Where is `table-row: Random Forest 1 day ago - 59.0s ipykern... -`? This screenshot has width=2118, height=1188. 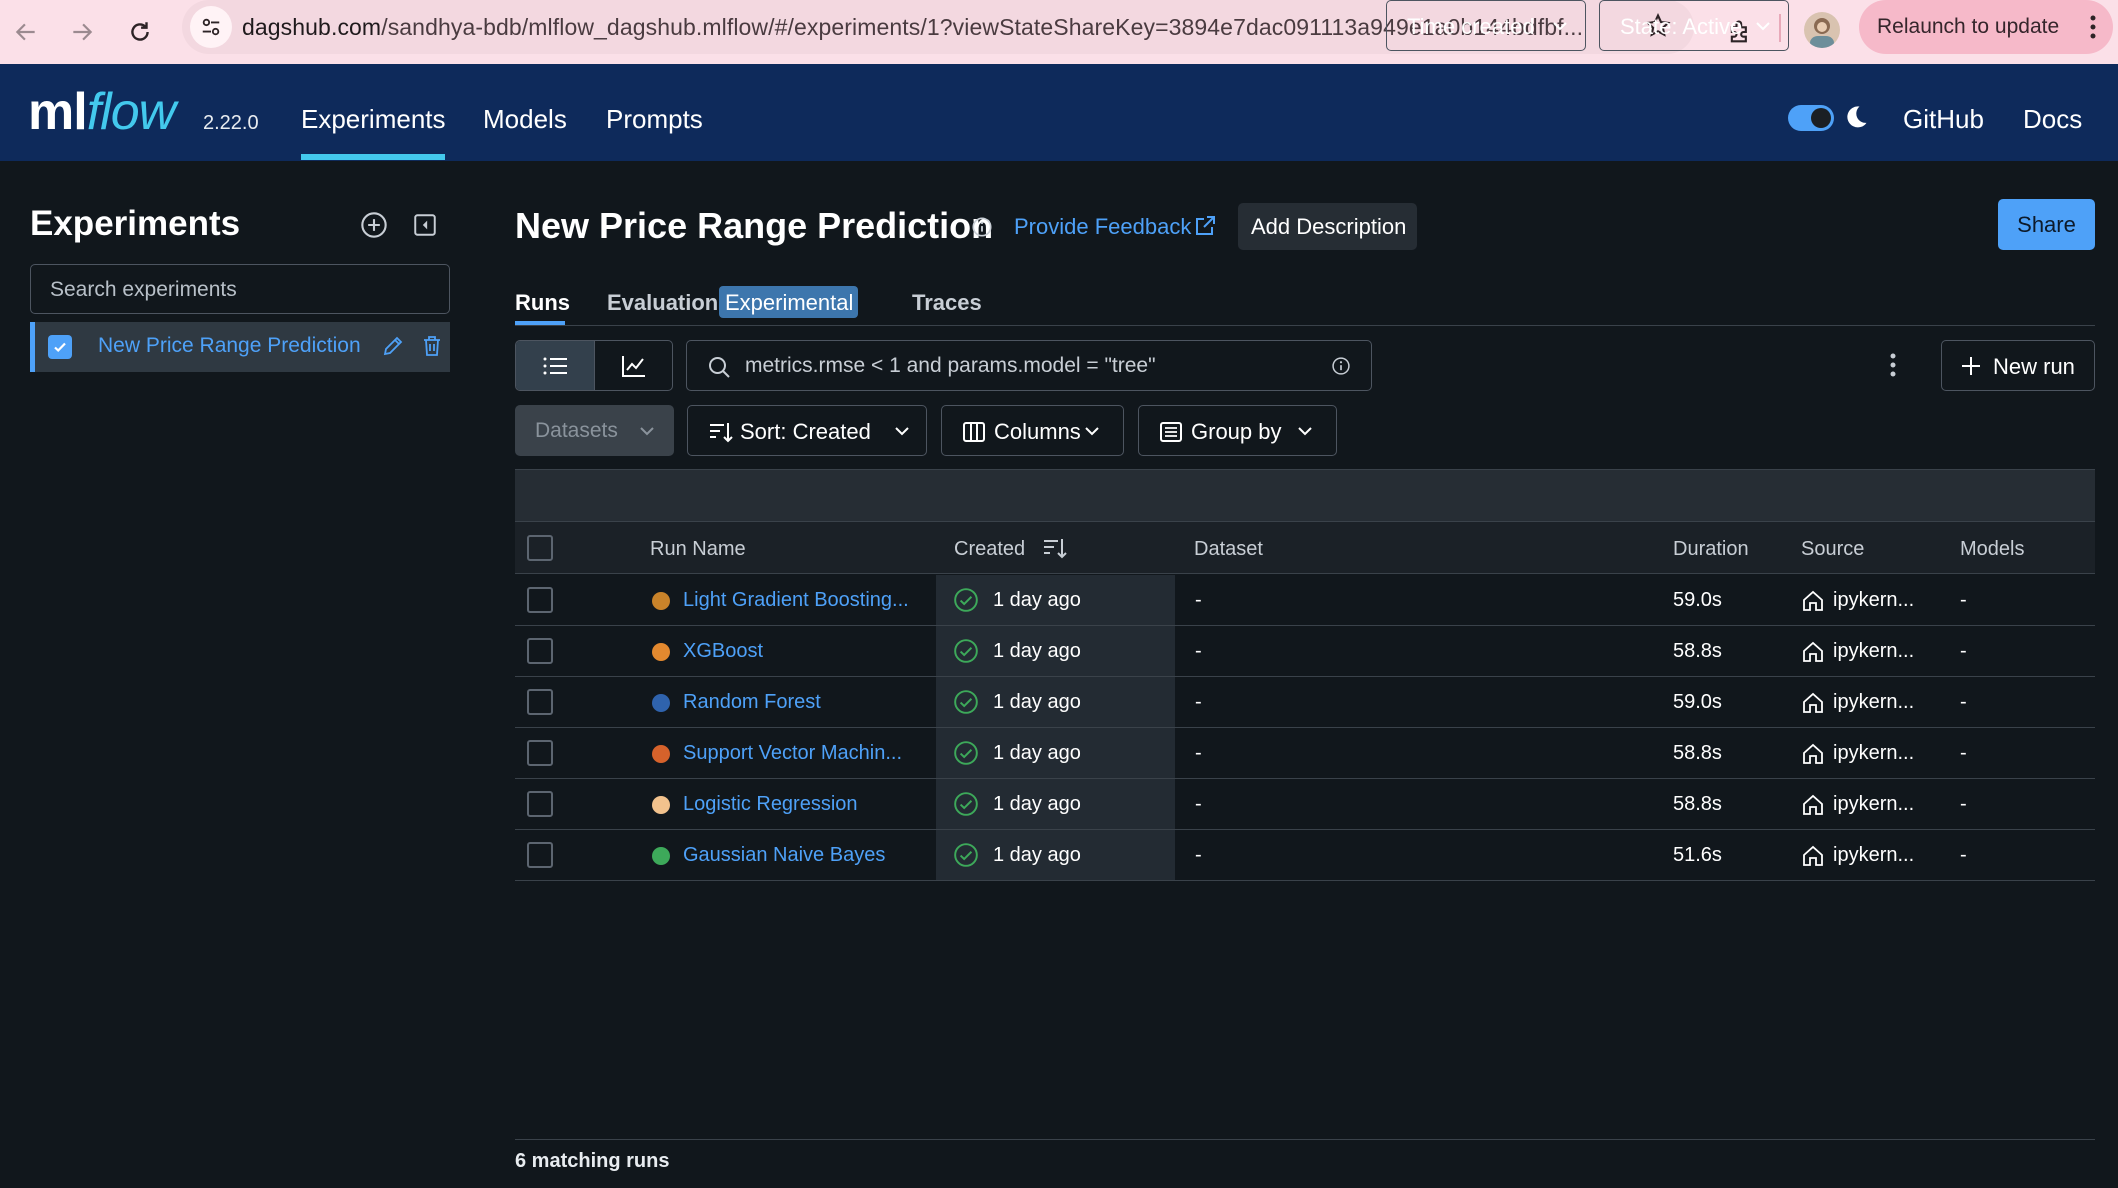
table-row: Random Forest 1 day ago - 59.0s ipykern... - is located at coordinates (1305, 702).